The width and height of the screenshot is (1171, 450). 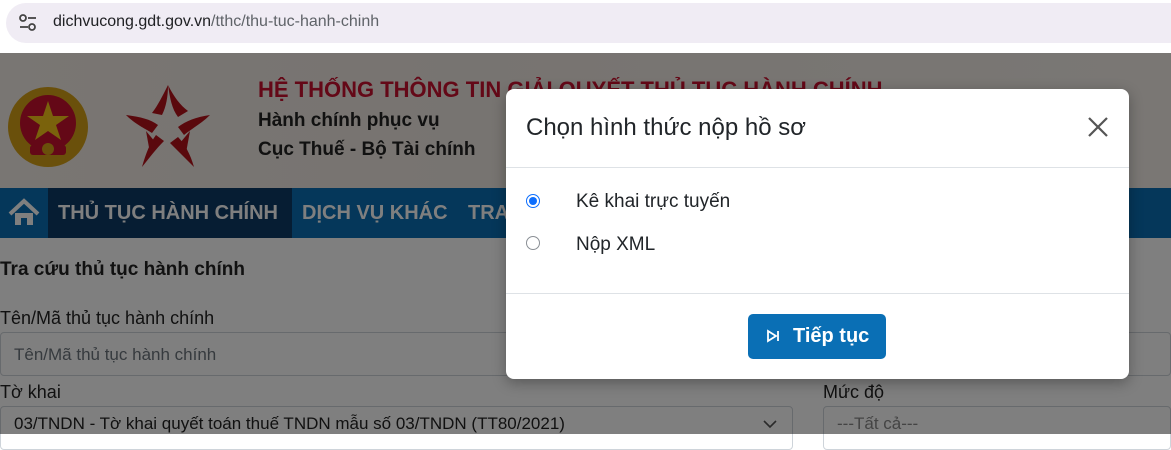 What do you see at coordinates (831, 336) in the screenshot?
I see `continue-button-label: Tiếp tục` at bounding box center [831, 336].